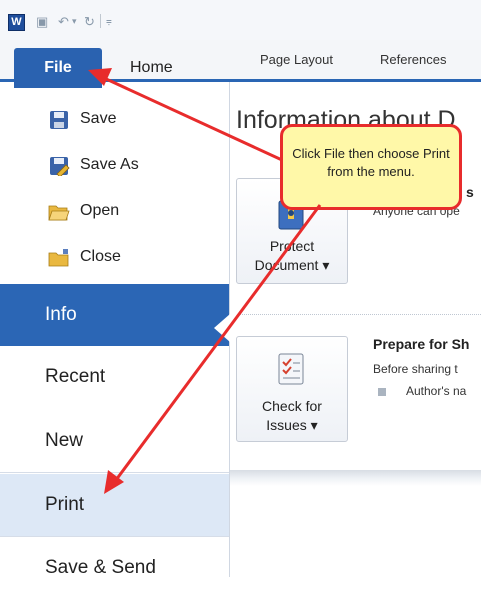 This screenshot has height=599, width=481. Describe the element at coordinates (74, 21) in the screenshot. I see `undo-dropdown-icon: ▾` at that location.